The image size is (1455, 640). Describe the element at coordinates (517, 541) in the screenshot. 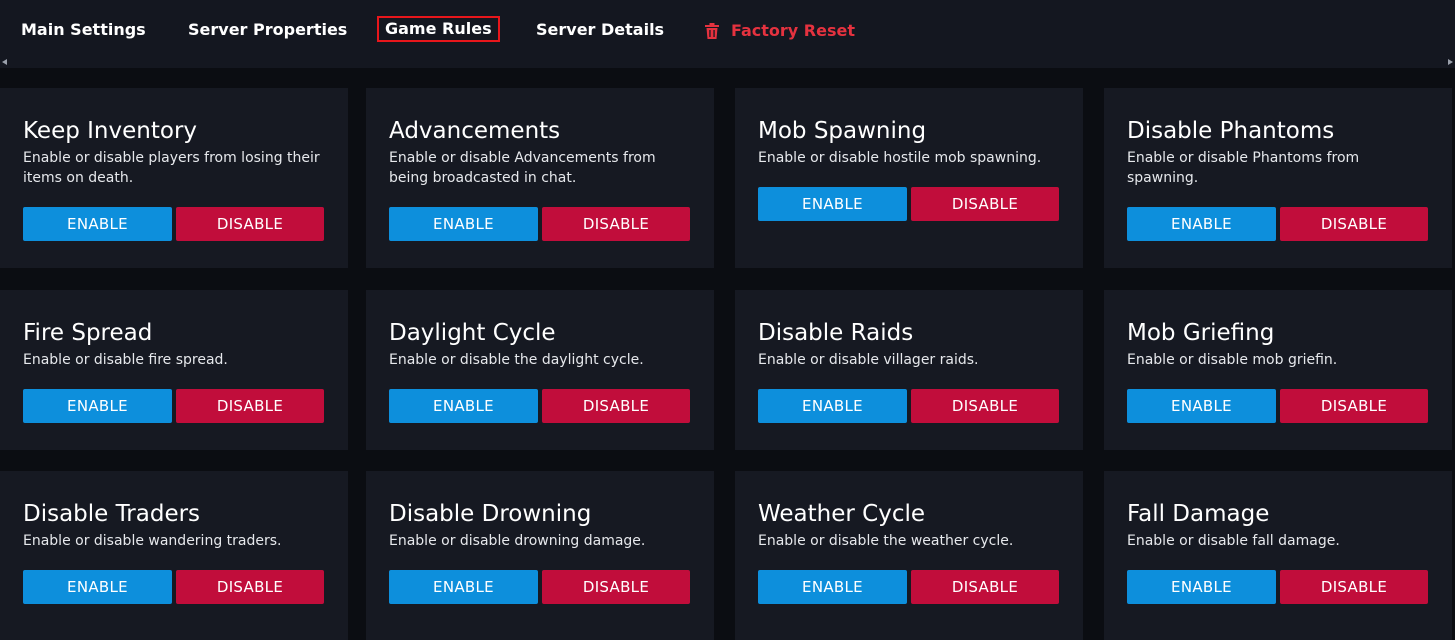

I see `rule-description: Enable or disable drowning damage.` at that location.